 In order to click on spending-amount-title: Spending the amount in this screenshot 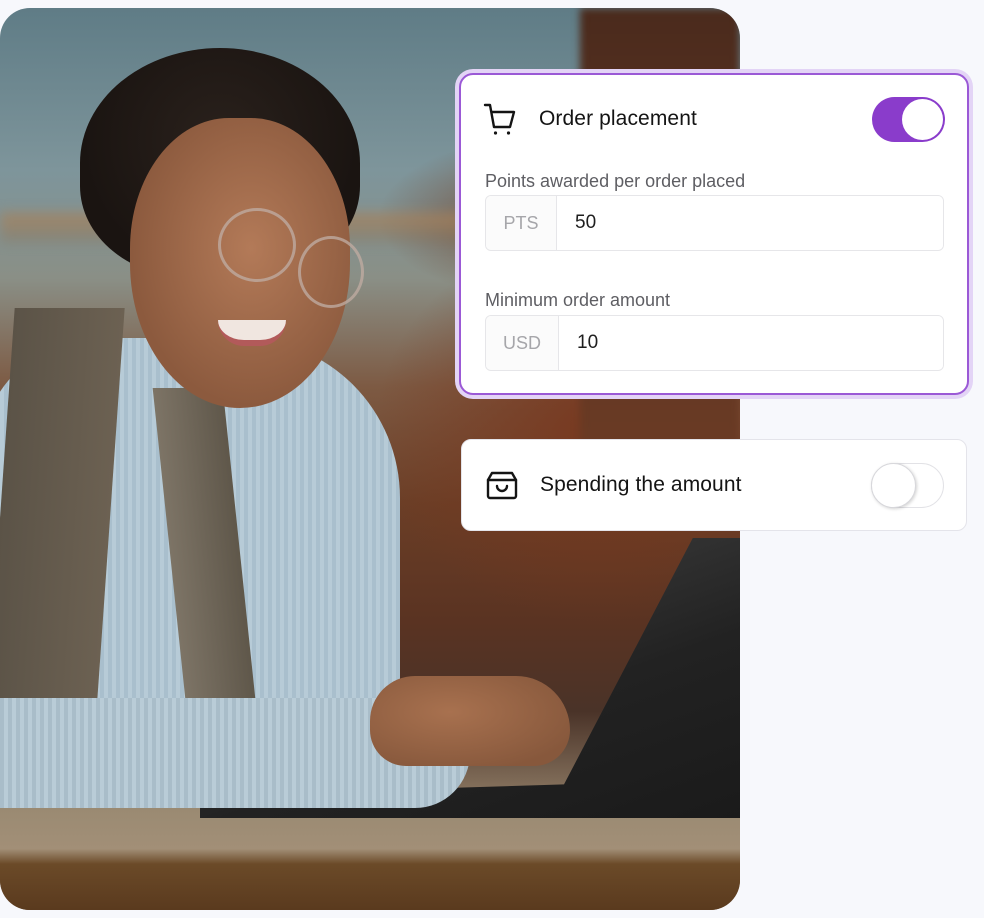, I will do `click(641, 484)`.